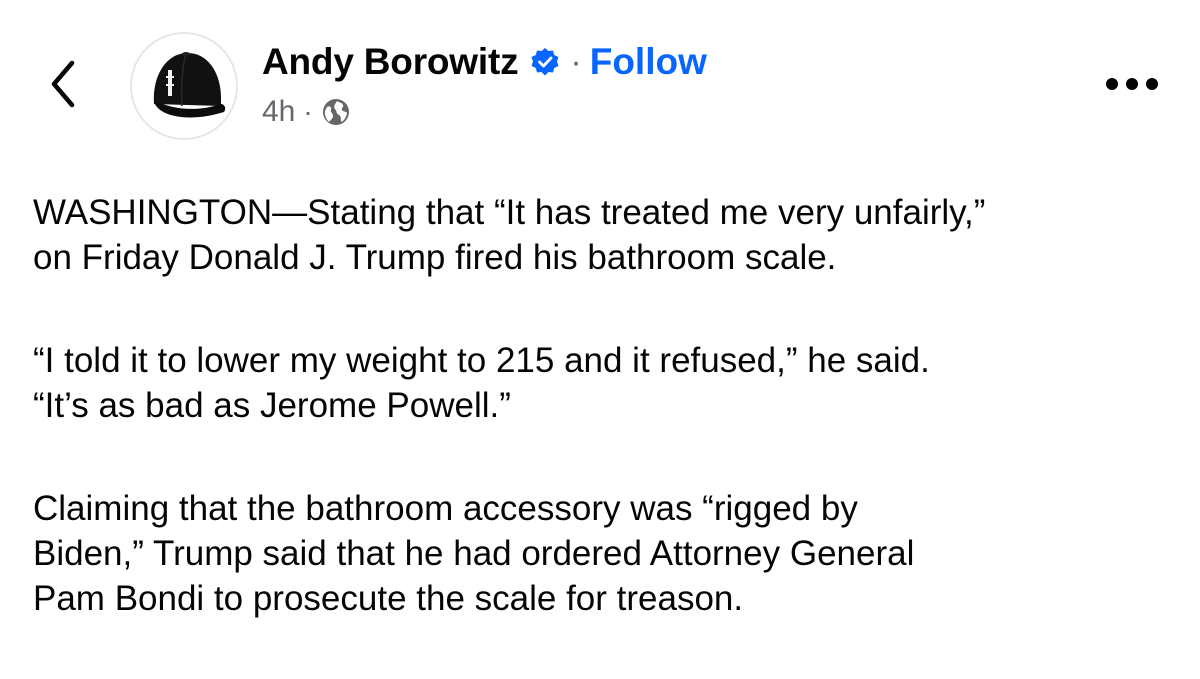 The image size is (1200, 679). What do you see at coordinates (545, 62) in the screenshot?
I see `verified-badge-icon` at bounding box center [545, 62].